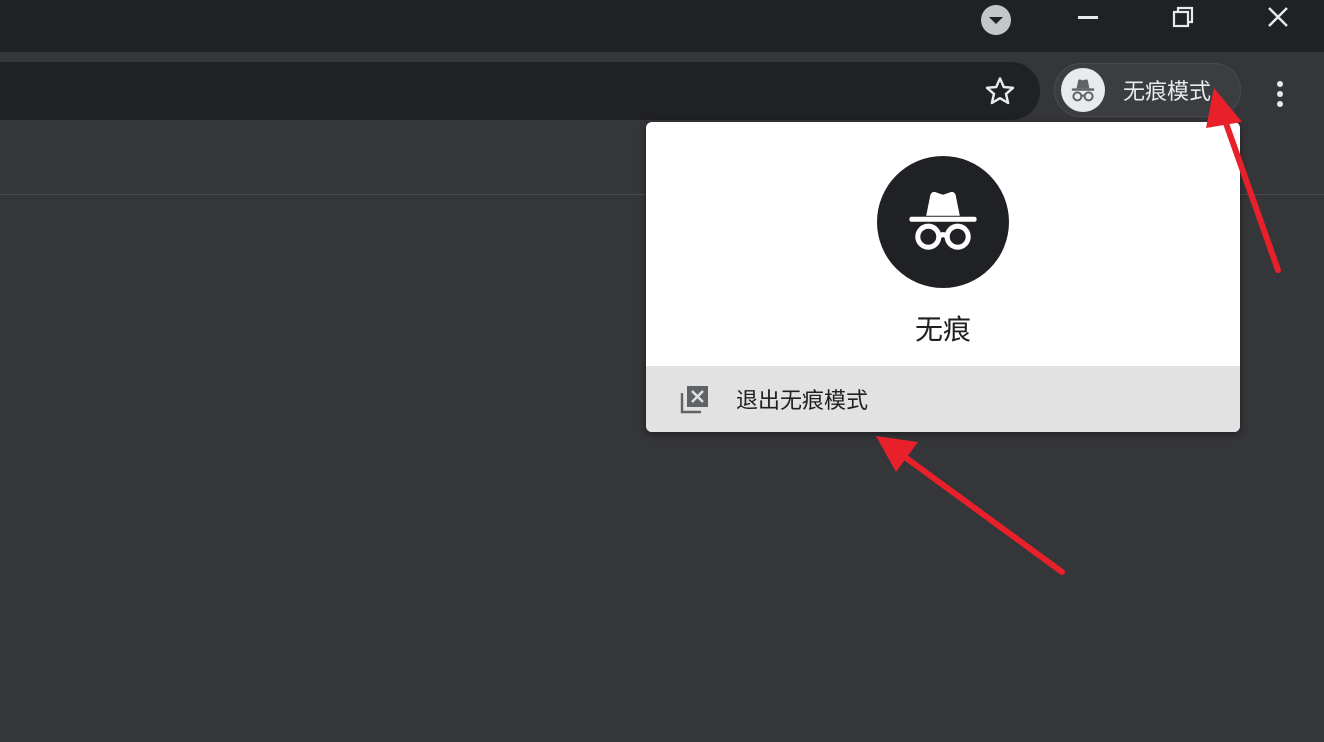 Image resolution: width=1324 pixels, height=742 pixels. I want to click on more-vertical-icon, so click(1280, 94).